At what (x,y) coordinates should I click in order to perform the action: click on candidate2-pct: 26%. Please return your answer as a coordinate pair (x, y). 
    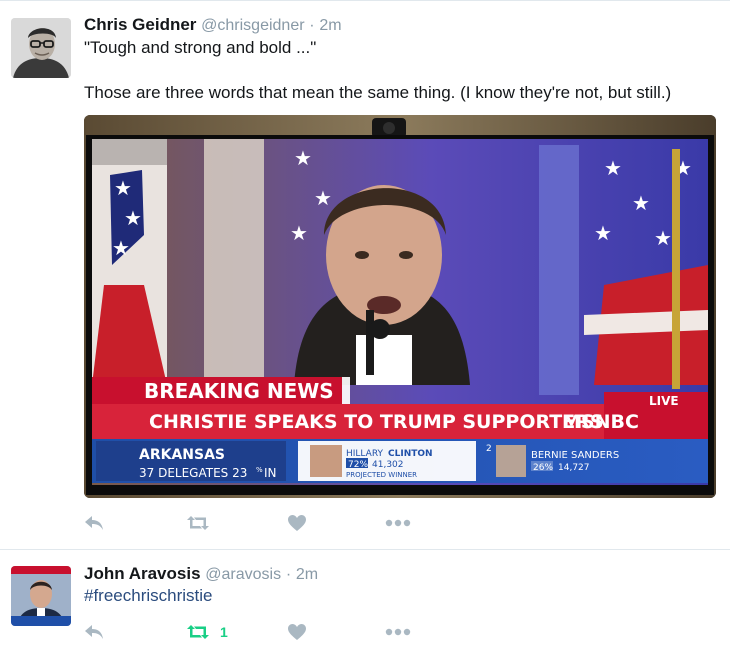
    Looking at the image, I should click on (543, 468).